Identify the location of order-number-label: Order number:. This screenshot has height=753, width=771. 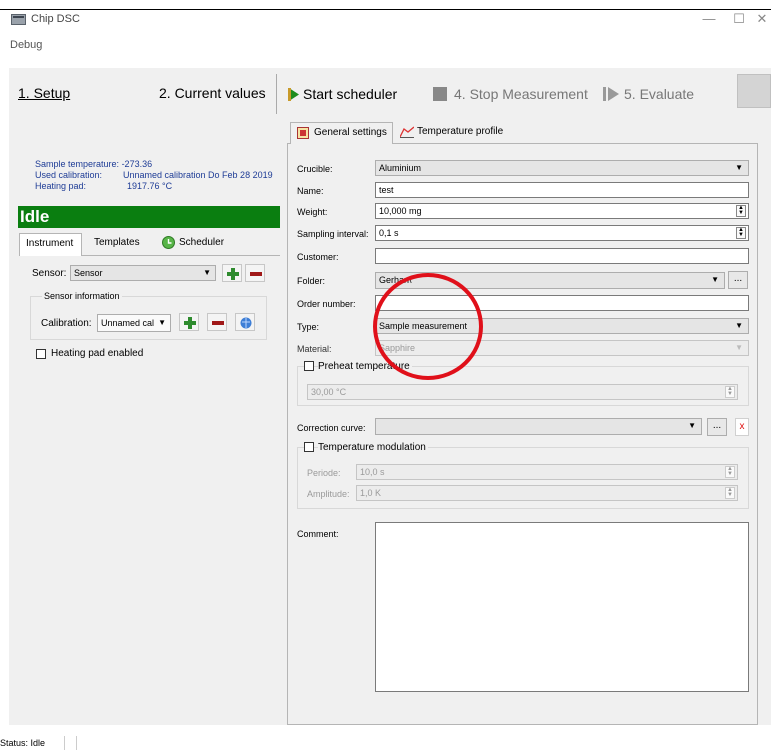
(326, 304).